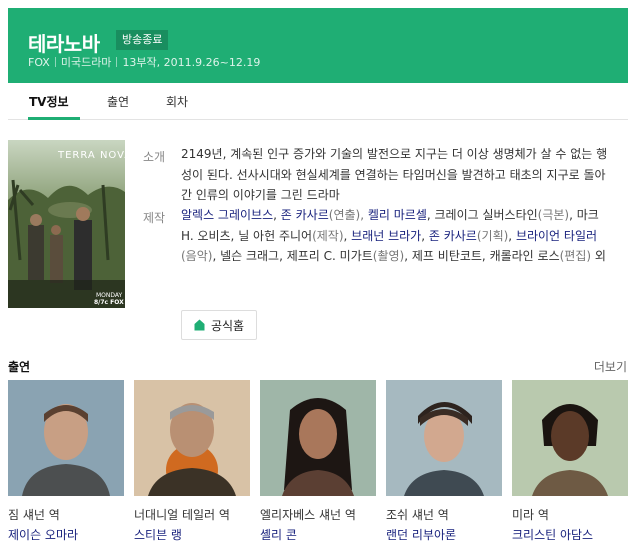 This screenshot has height=546, width=640. I want to click on page-title: 테라노바, so click(64, 44).